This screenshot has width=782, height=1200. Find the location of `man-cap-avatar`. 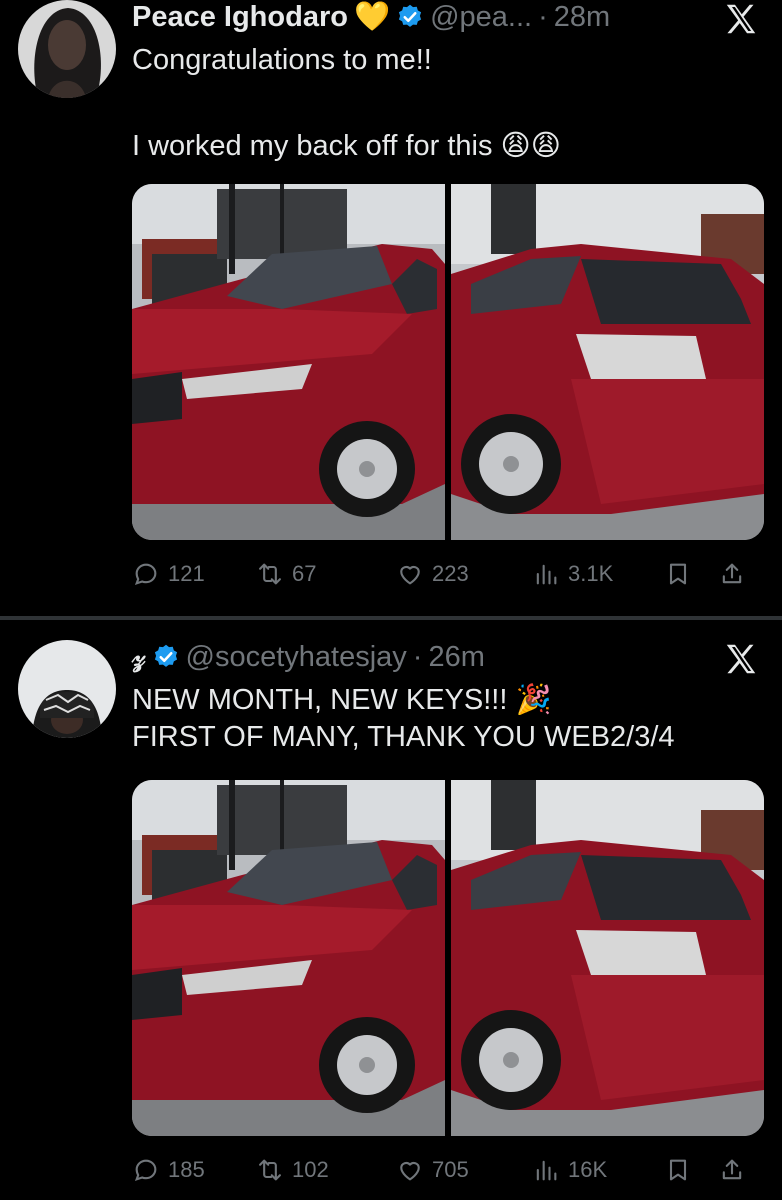

man-cap-avatar is located at coordinates (67, 689).